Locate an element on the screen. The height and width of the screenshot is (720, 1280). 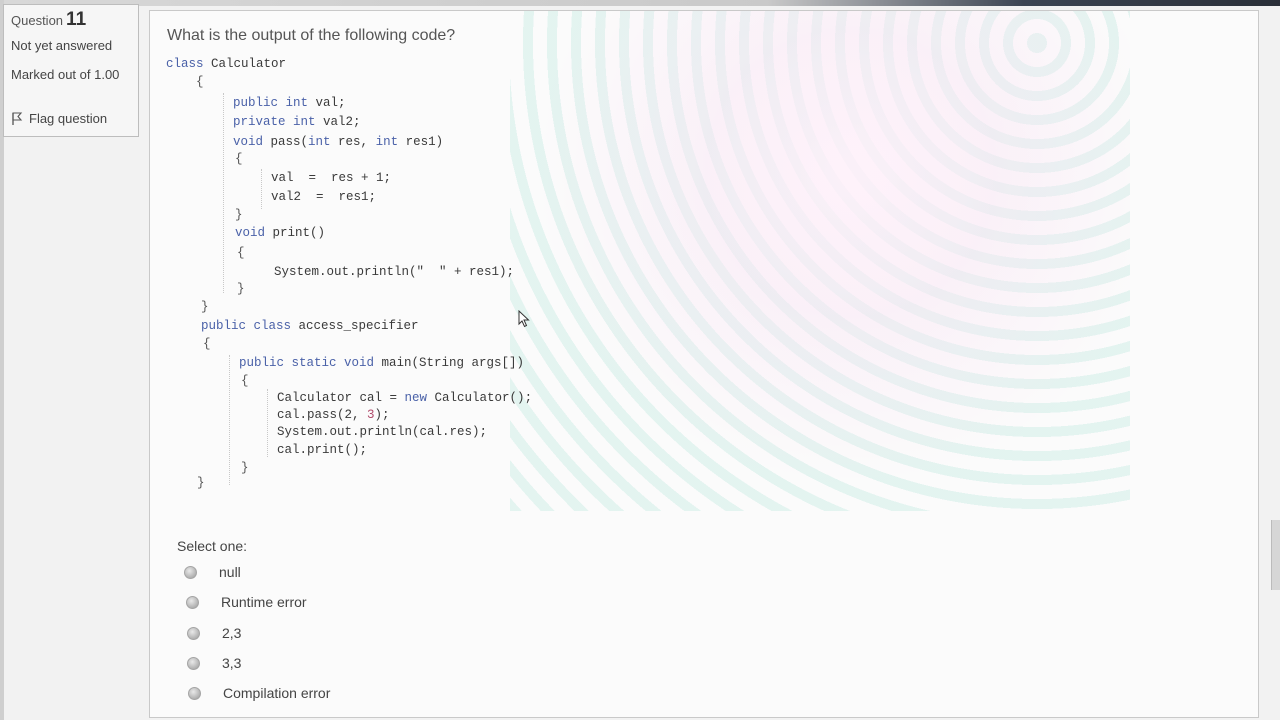
mouse-cursor-icon is located at coordinates (524, 319).